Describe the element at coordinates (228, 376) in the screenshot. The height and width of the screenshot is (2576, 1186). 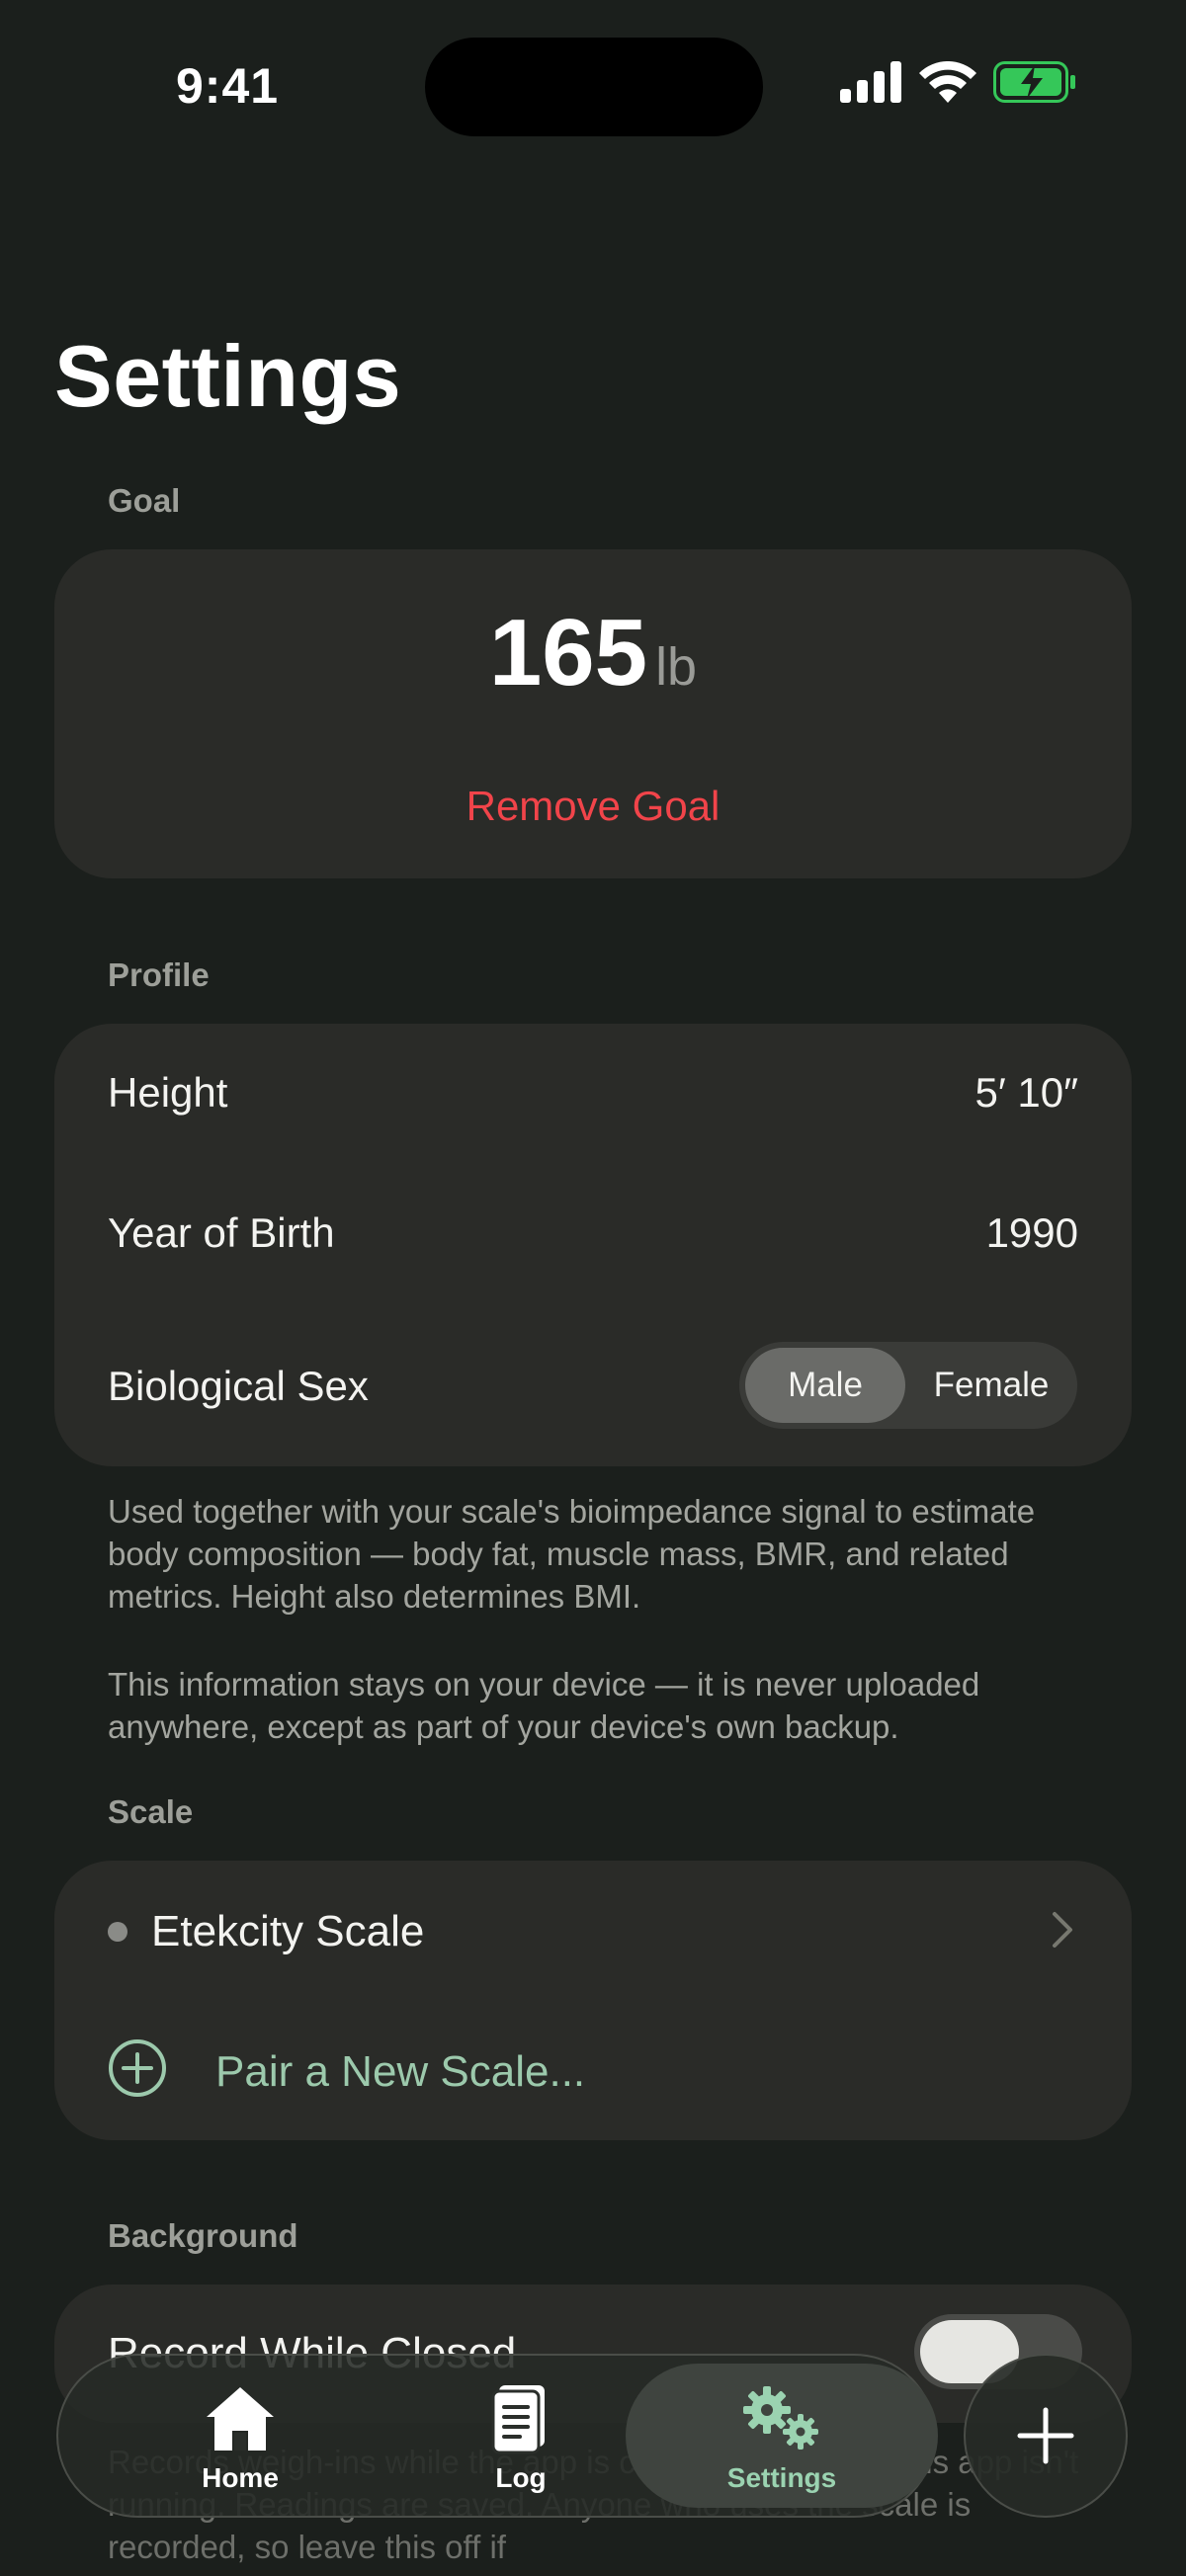
I see `page-title: Settings` at that location.